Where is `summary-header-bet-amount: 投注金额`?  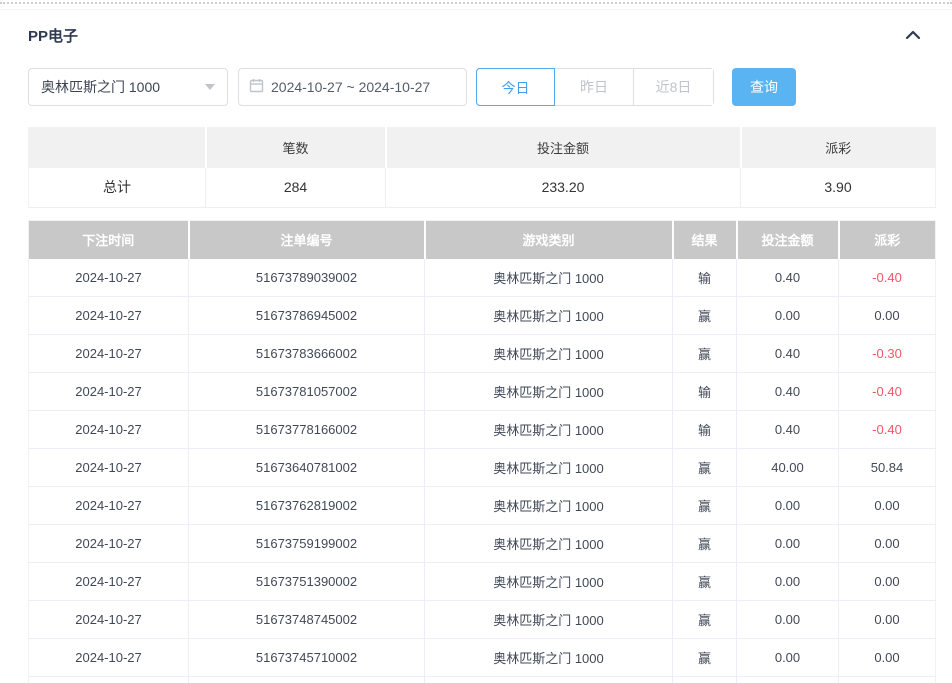 summary-header-bet-amount: 投注金额 is located at coordinates (563, 147).